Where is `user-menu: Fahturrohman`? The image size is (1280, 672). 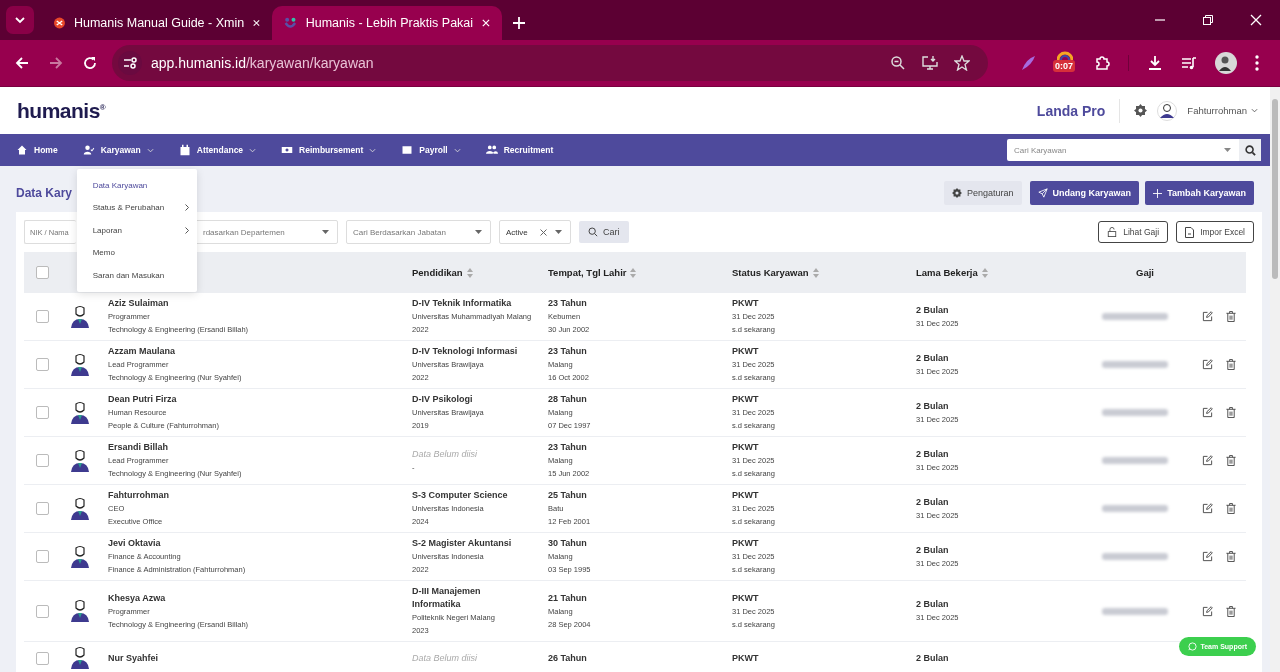
user-menu: Fahturrohman is located at coordinates (1222, 110).